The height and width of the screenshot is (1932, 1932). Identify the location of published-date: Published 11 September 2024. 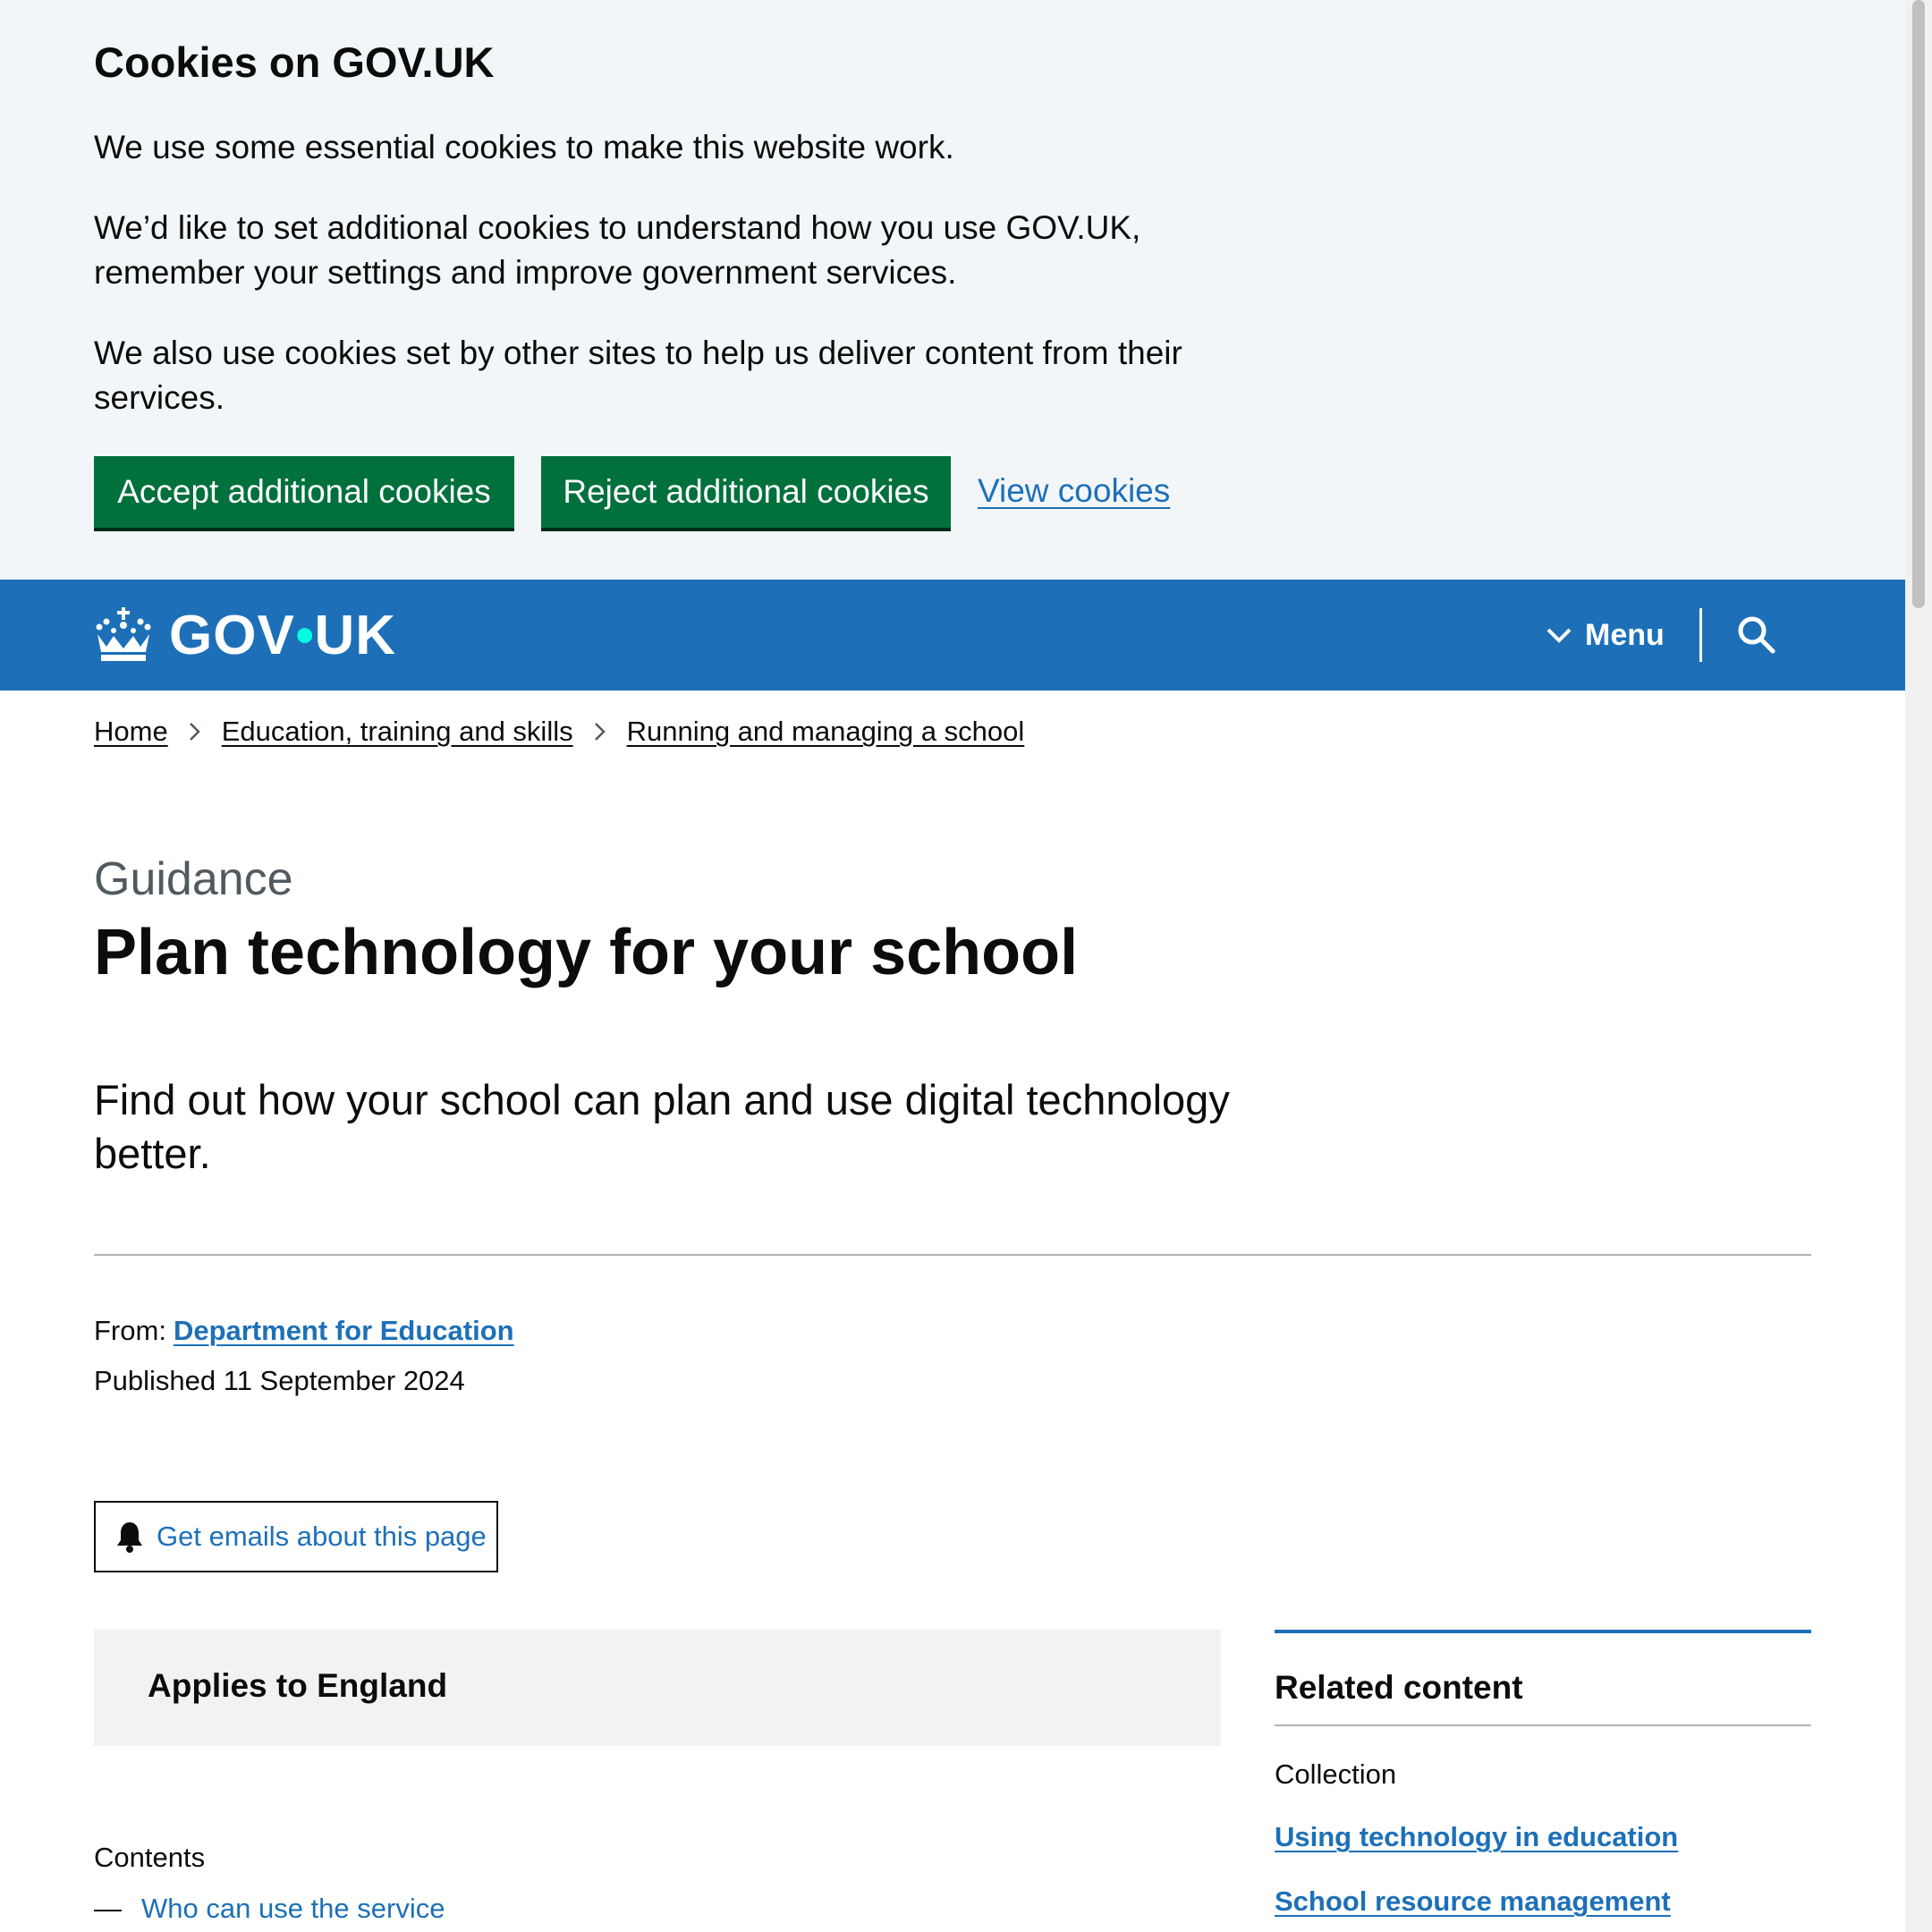
(279, 1380).